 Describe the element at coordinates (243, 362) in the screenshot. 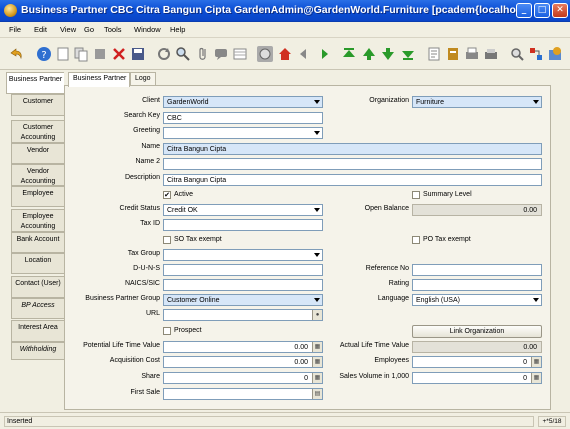

I see `acquisition-cost-field: 0.00 ▦` at that location.